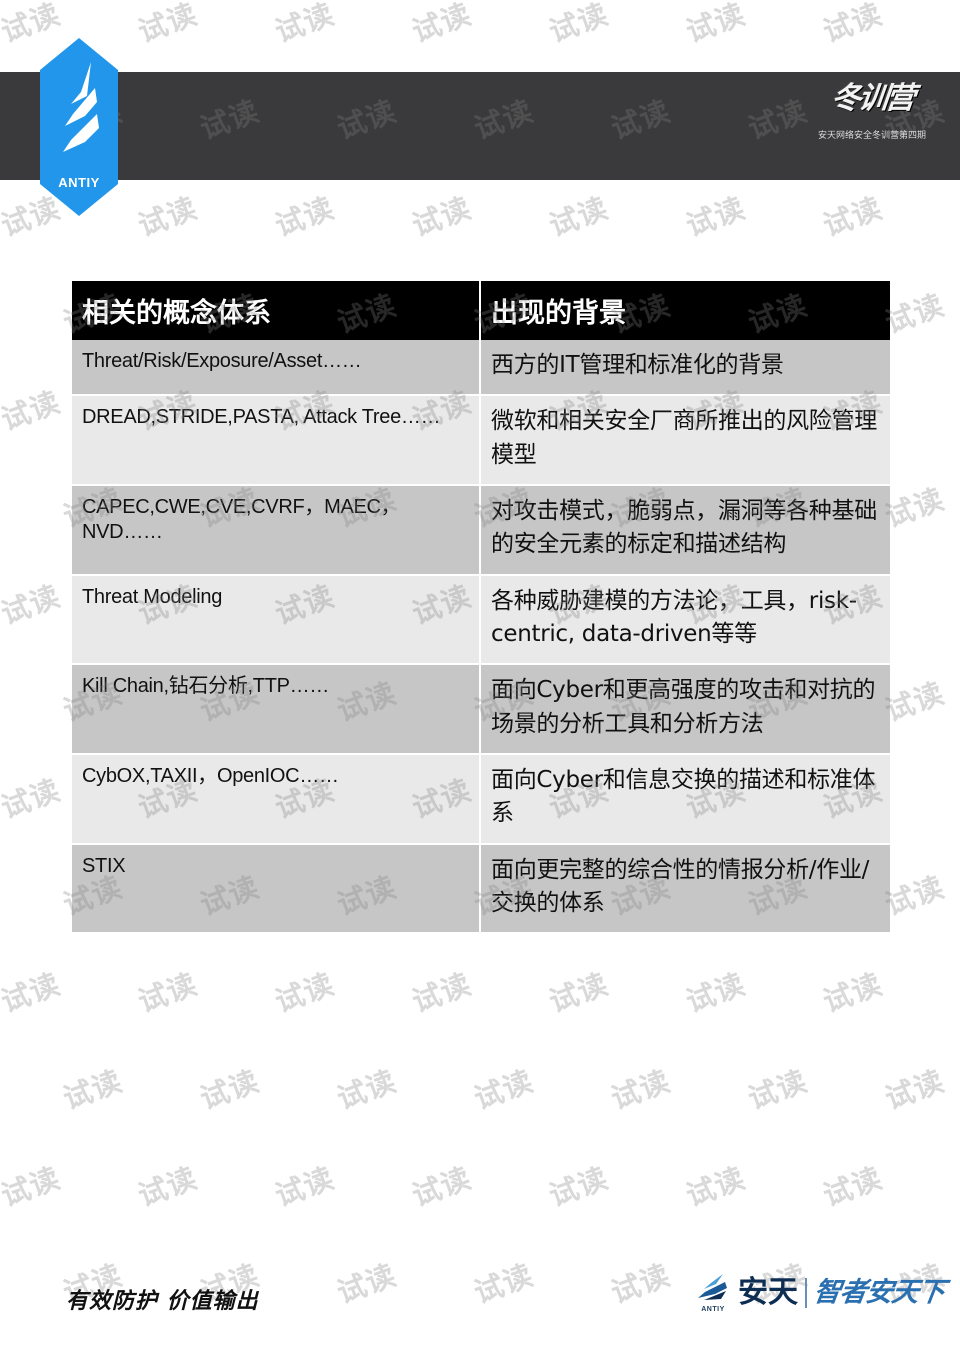 Image resolution: width=960 pixels, height=1357 pixels. I want to click on cell-background: 面向更完整的综合性的情报分析/作业/交换的体系, so click(684, 889).